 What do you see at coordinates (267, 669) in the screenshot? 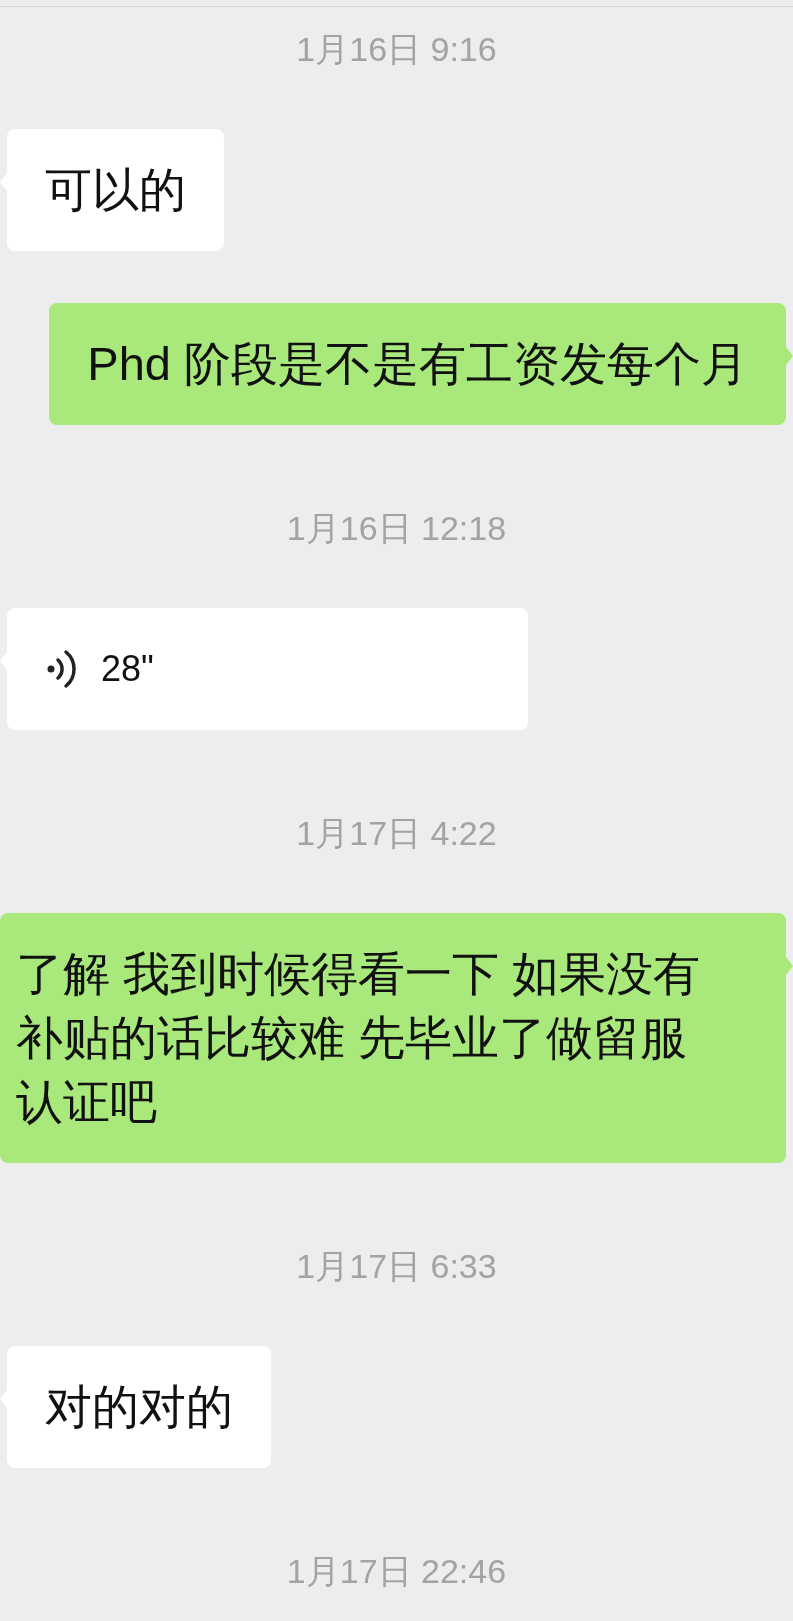
I see `voice-message: 28"` at bounding box center [267, 669].